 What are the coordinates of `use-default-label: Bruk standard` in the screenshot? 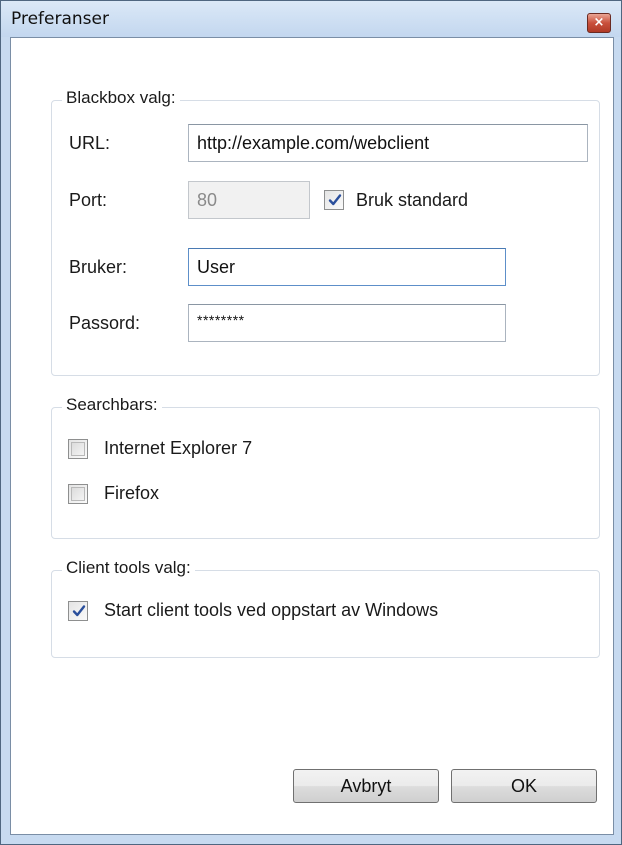 It's located at (412, 200).